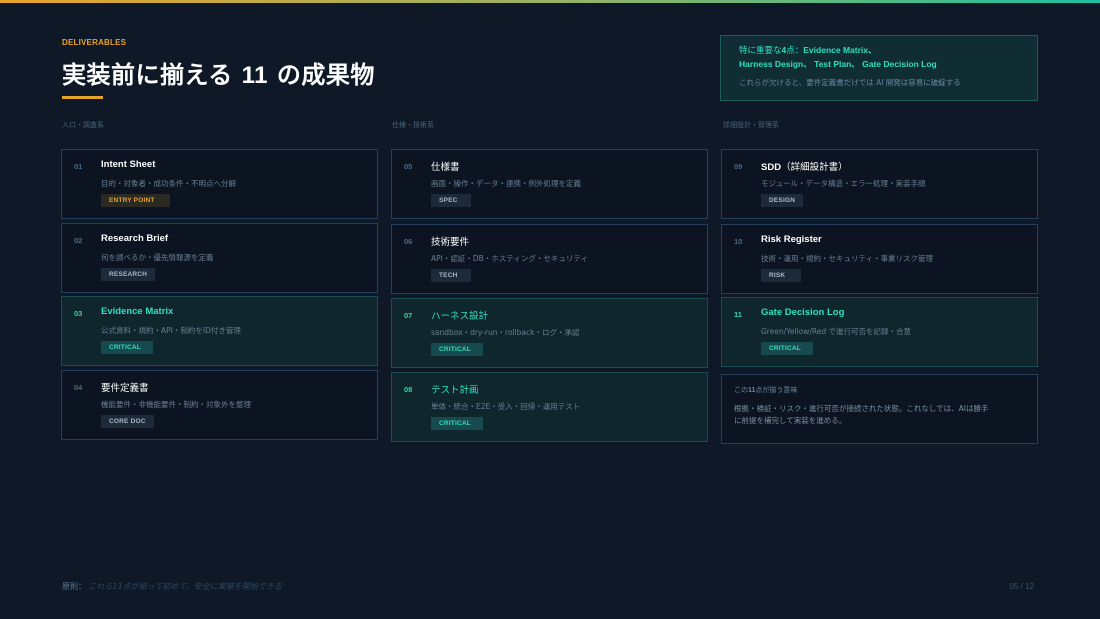  What do you see at coordinates (83, 125) in the screenshot?
I see `column-label-intake: 入口・調査系` at bounding box center [83, 125].